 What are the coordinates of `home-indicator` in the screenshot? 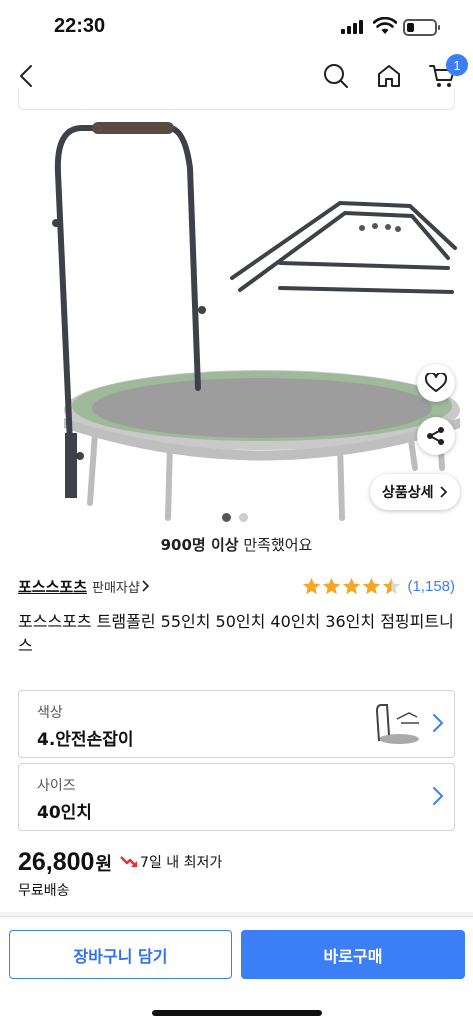 It's located at (237, 1013).